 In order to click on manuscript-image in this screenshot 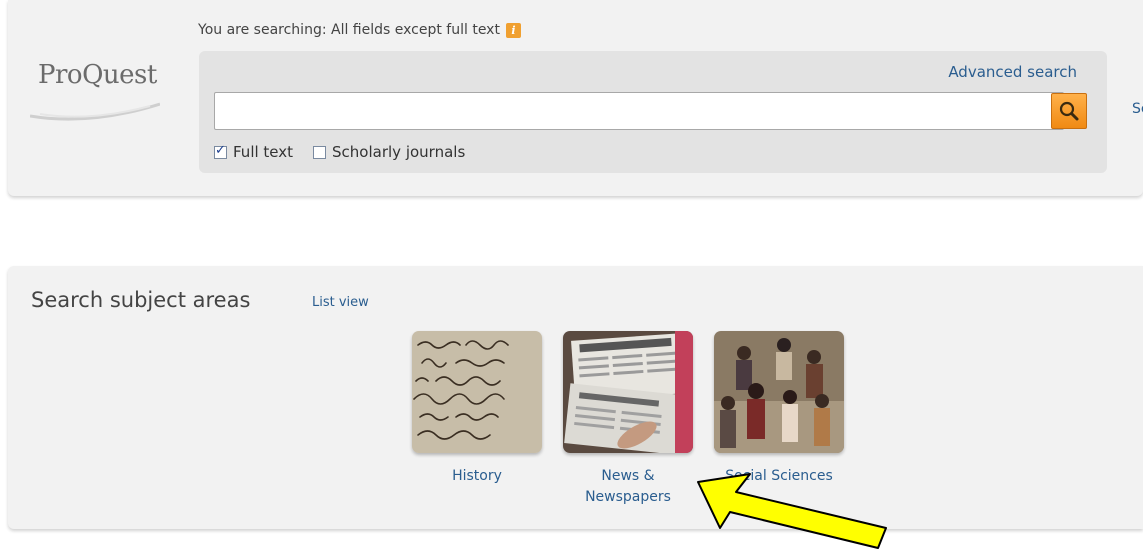, I will do `click(477, 392)`.